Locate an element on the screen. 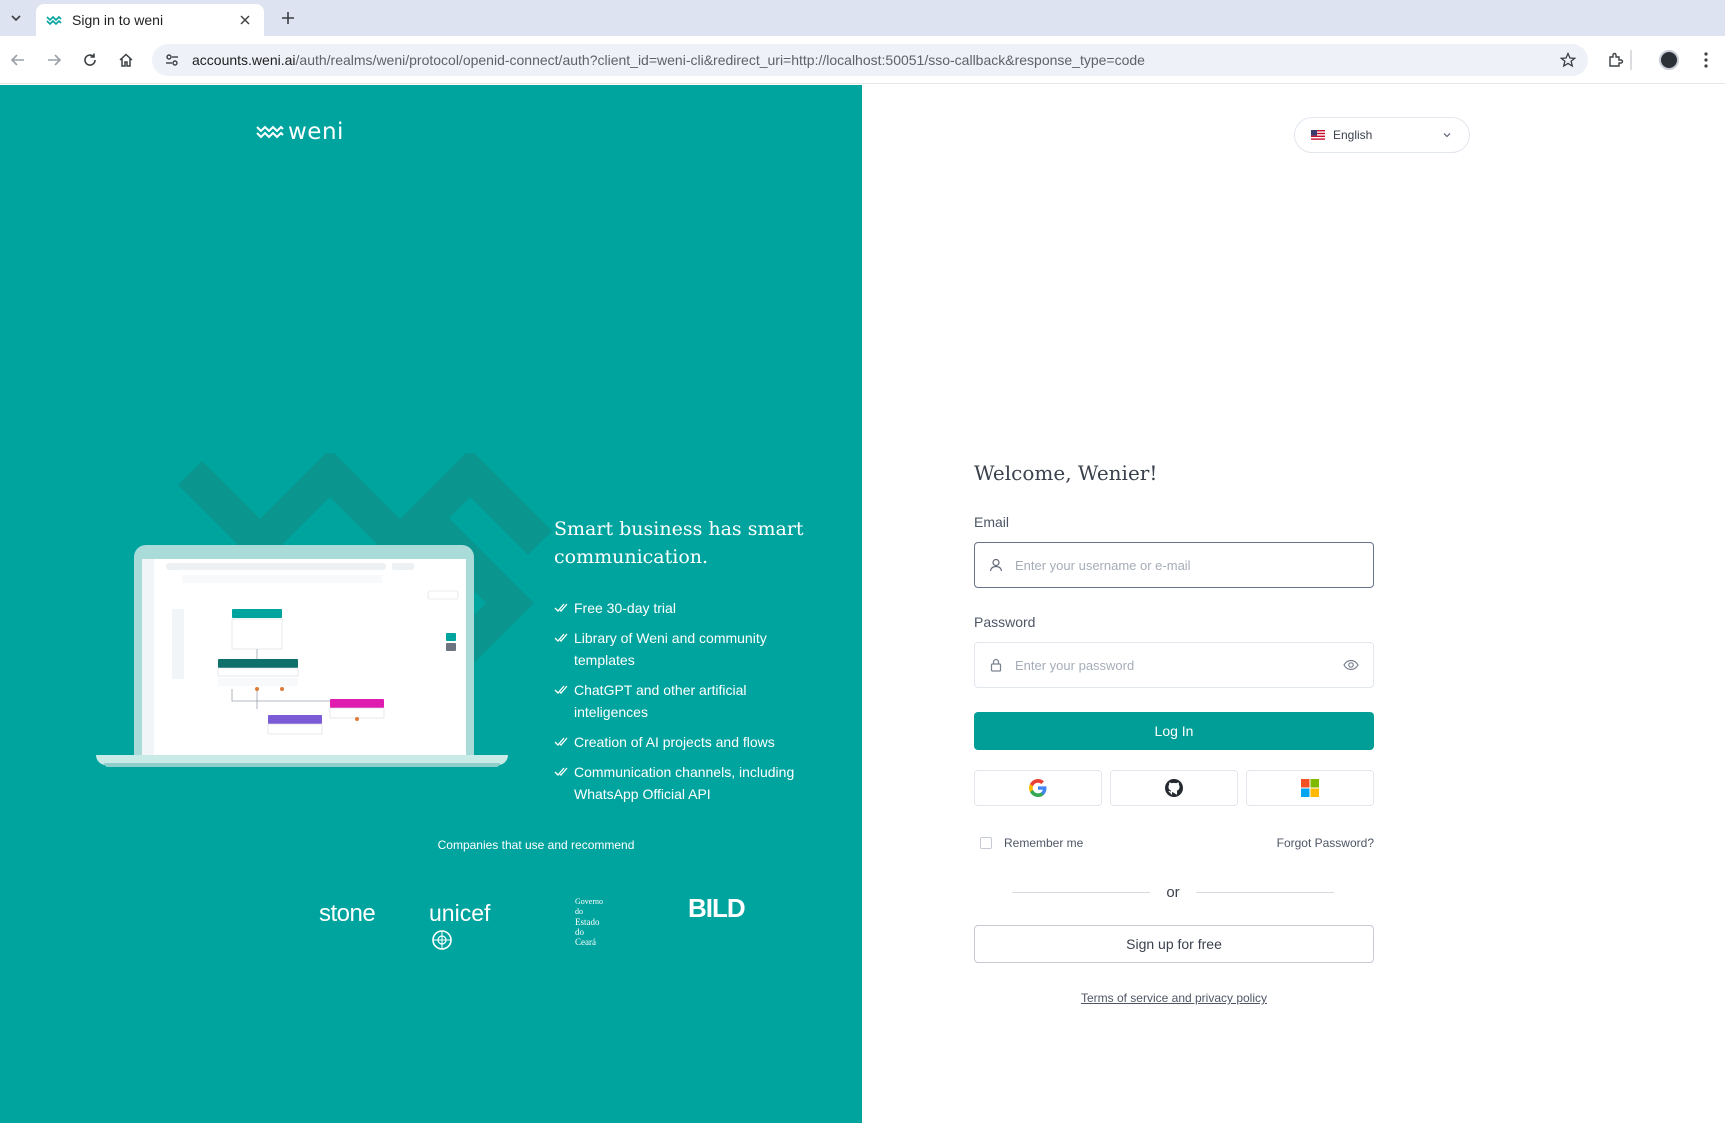  bild-logo: BILD is located at coordinates (717, 908).